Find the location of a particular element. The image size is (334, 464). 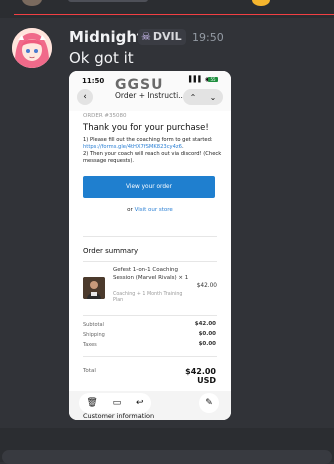

user-avatar is located at coordinates (32, 48).